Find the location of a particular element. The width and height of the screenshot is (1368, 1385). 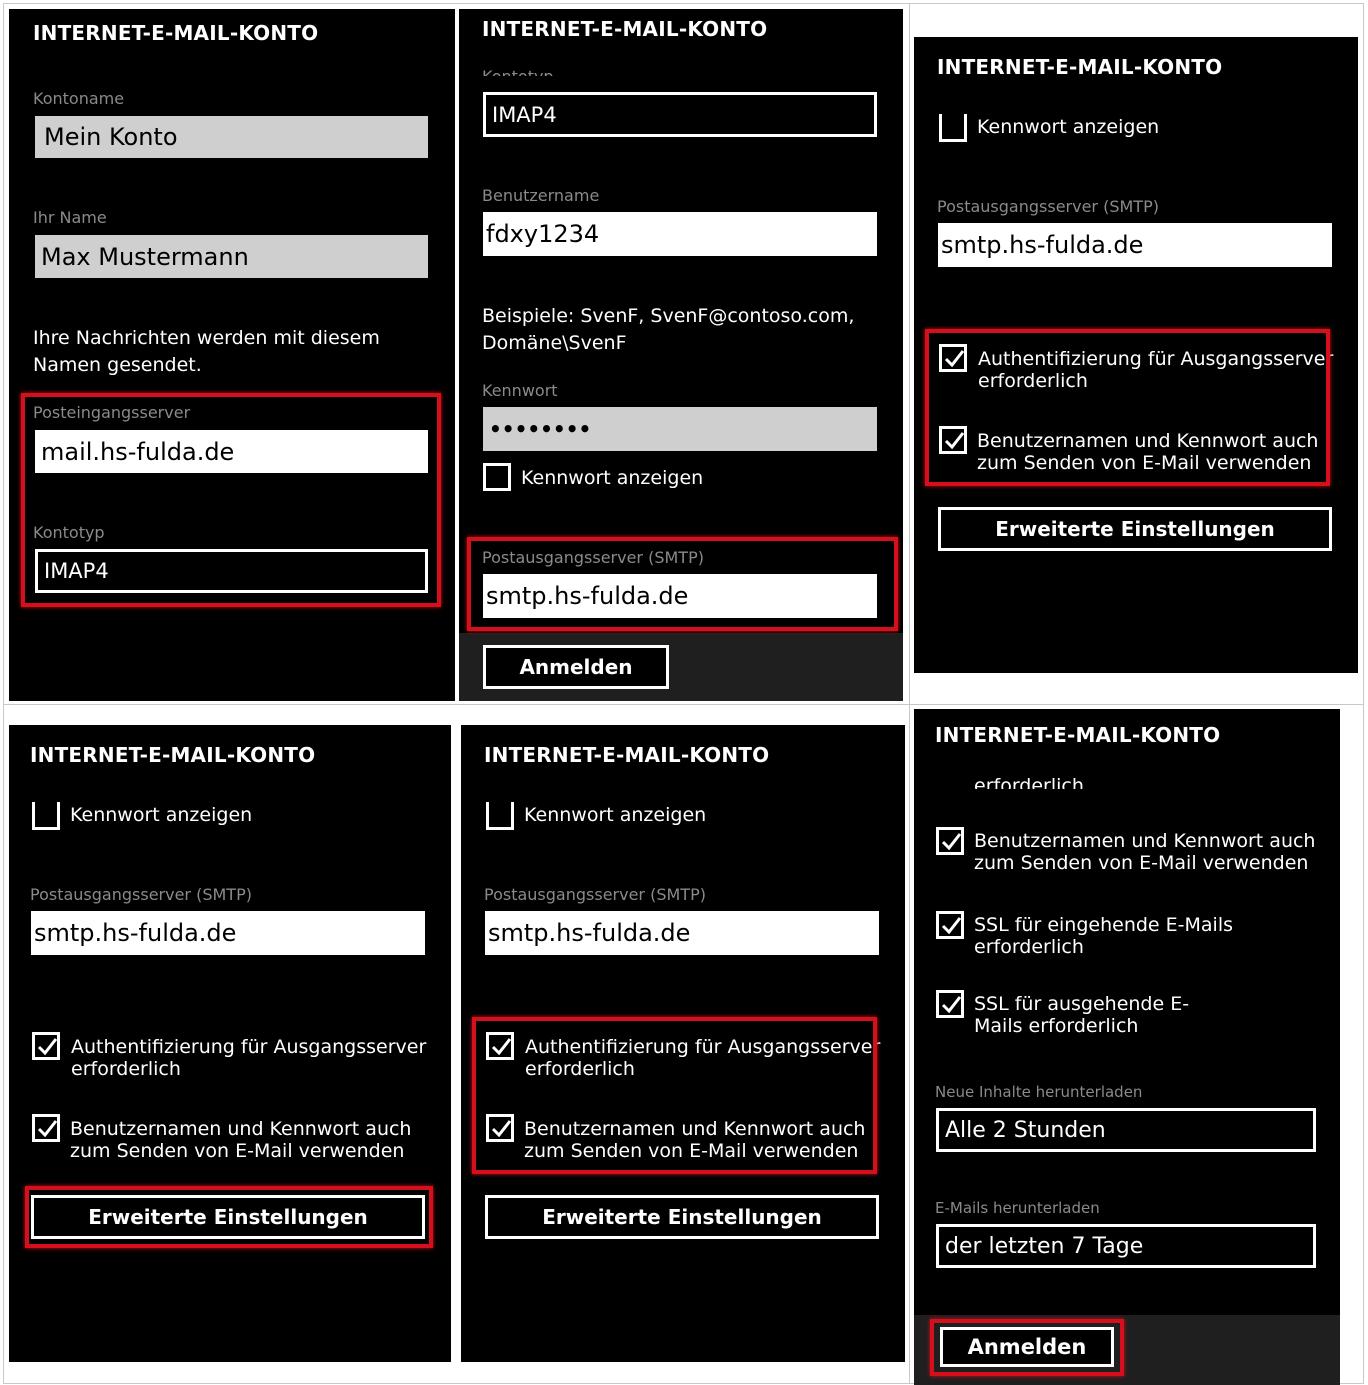

label-kontoname: Kontoname is located at coordinates (79, 98).